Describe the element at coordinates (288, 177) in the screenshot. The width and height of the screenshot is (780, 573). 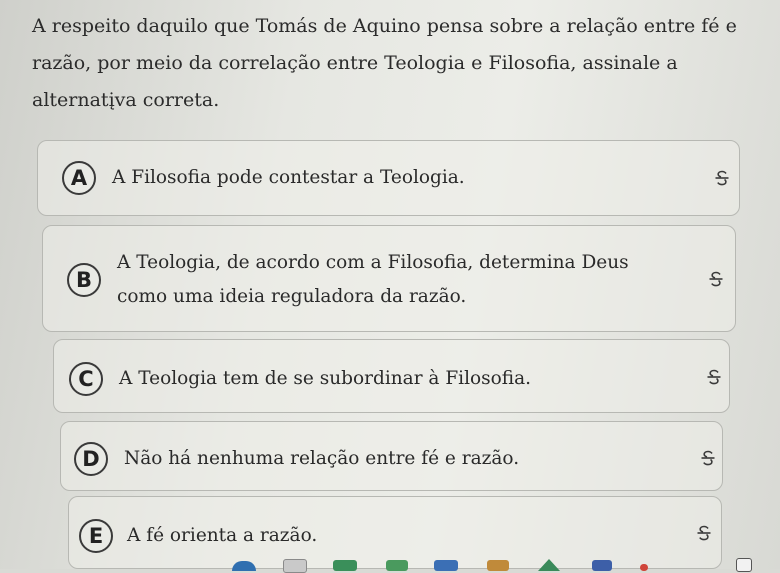
I see `option-text-a: A Filosofia pode contestar a Teologia.` at that location.